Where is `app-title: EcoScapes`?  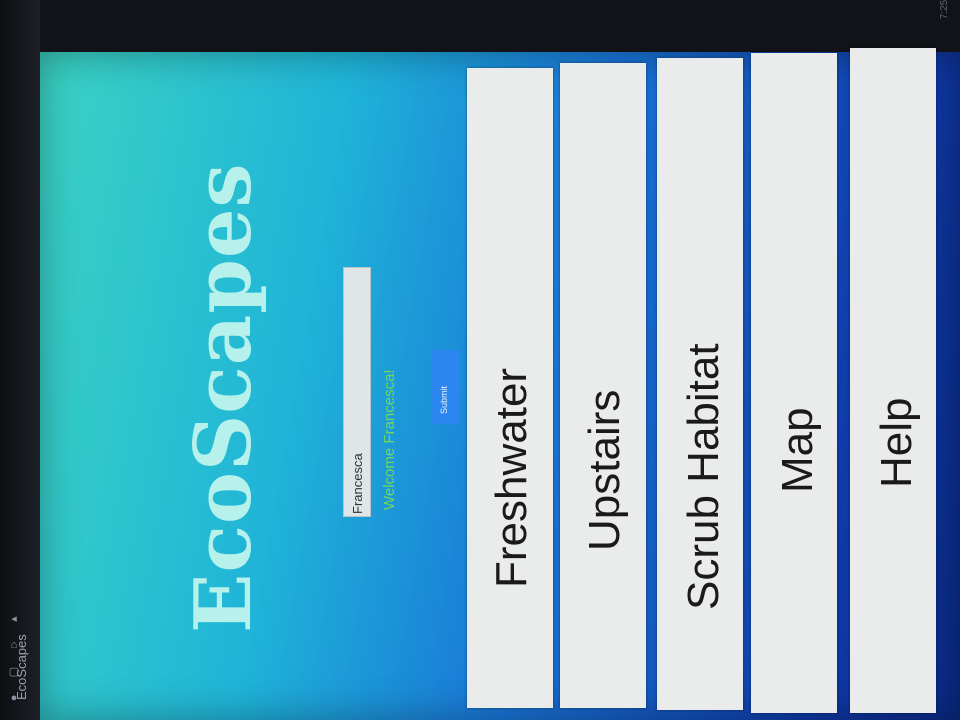 app-title: EcoScapes is located at coordinates (21, 667).